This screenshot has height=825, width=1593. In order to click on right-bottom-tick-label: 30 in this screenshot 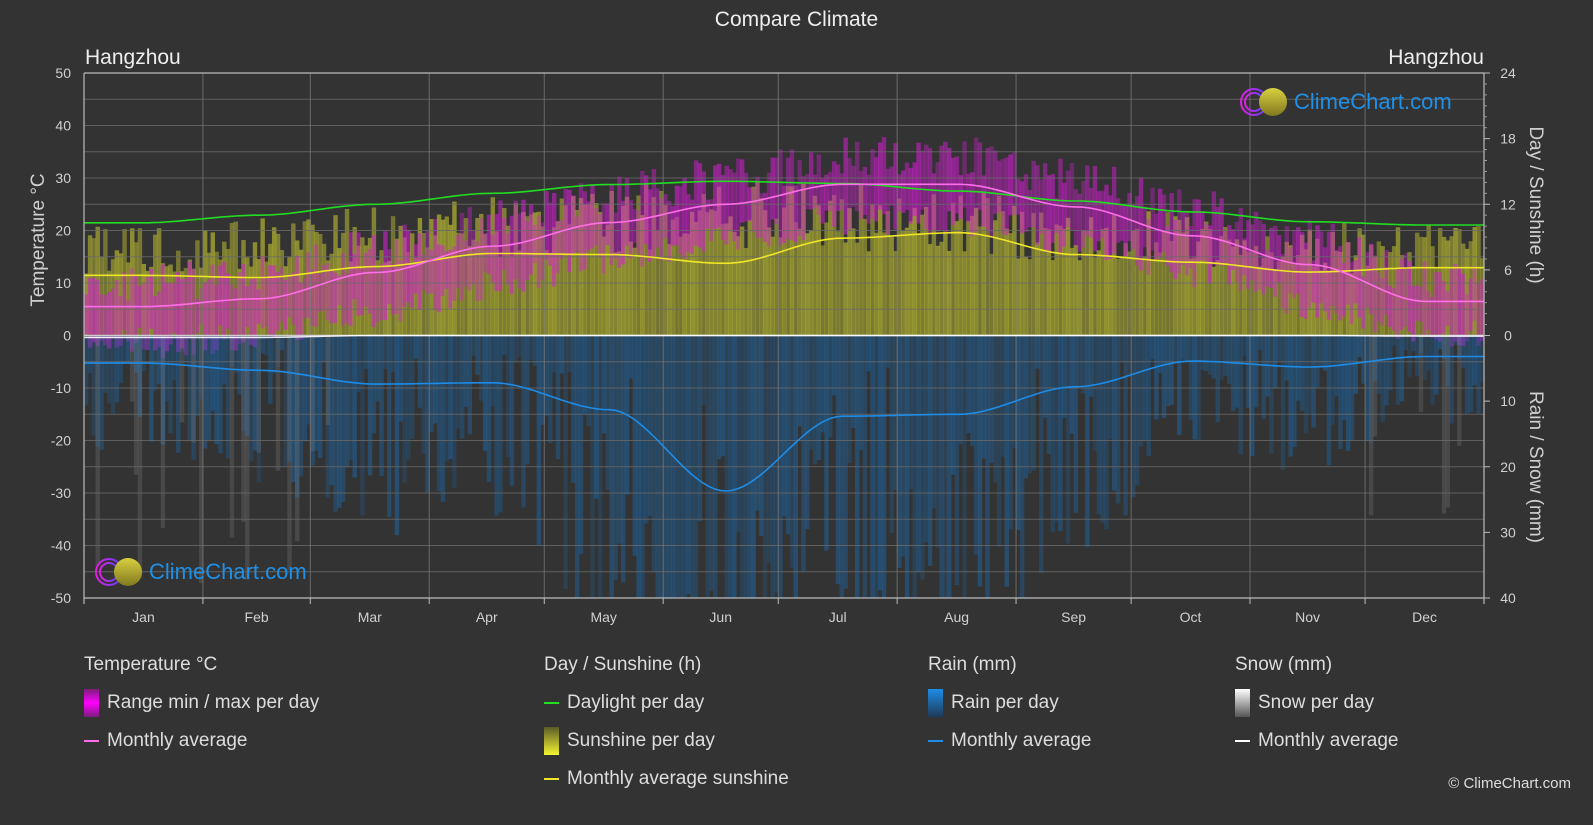, I will do `click(1508, 532)`.